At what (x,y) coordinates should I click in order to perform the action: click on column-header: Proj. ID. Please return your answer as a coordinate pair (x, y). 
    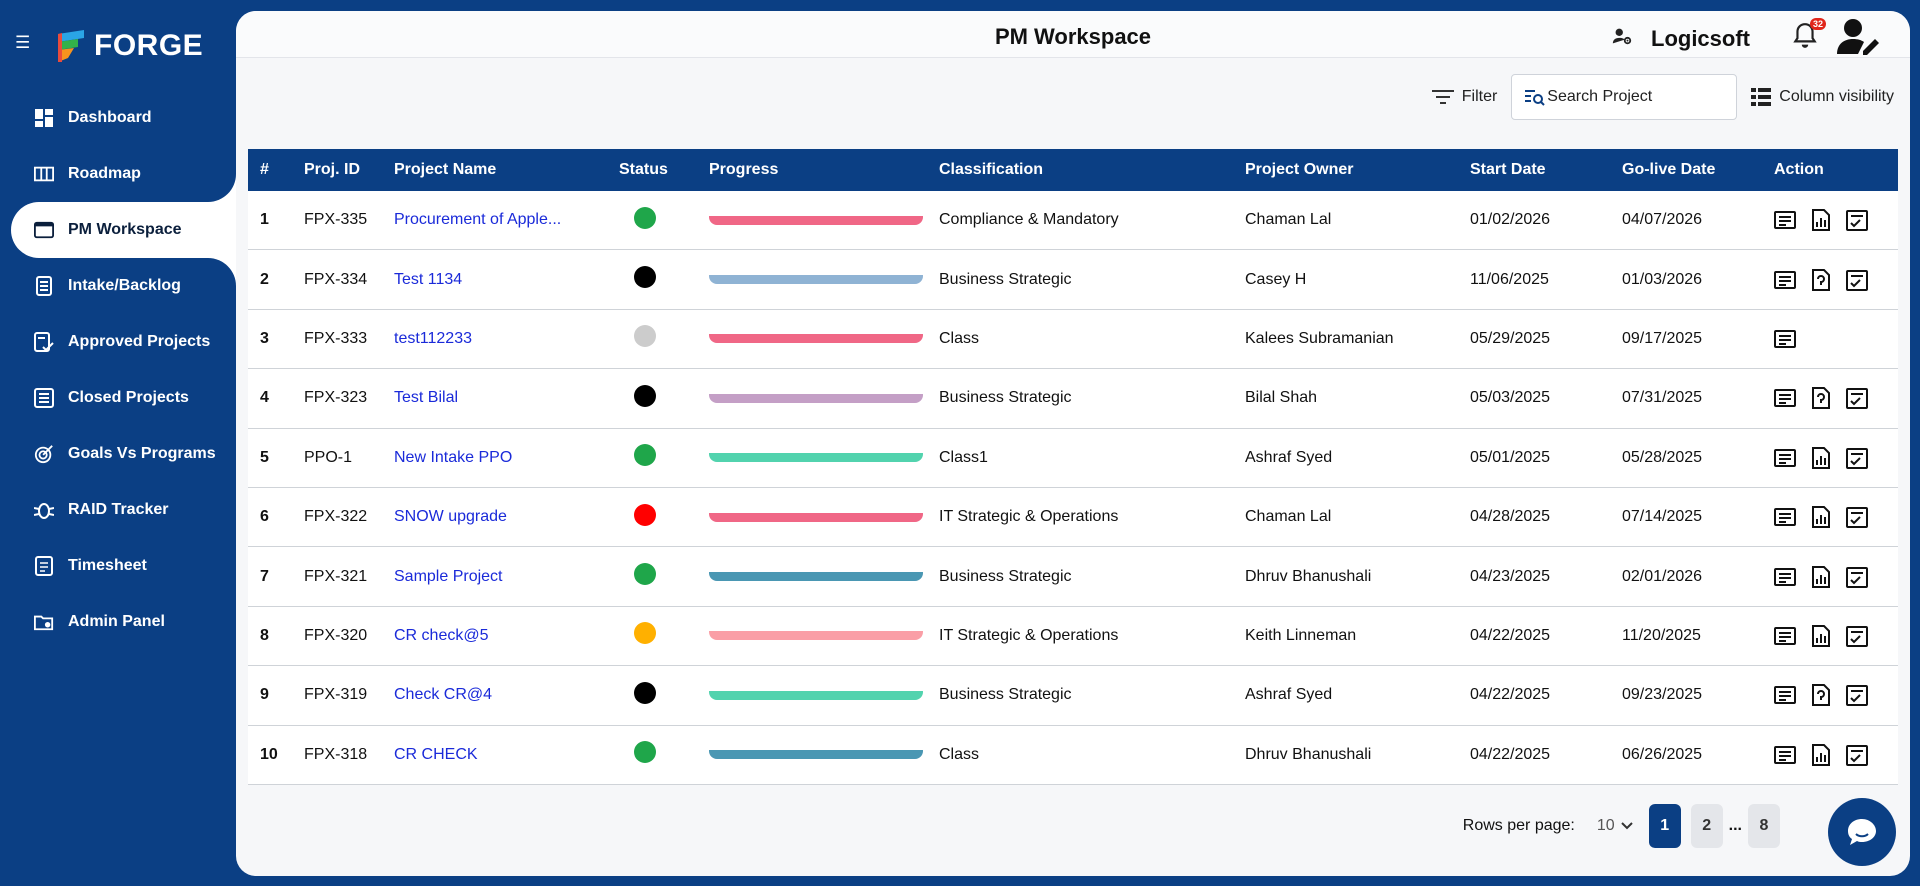
    Looking at the image, I should click on (349, 170).